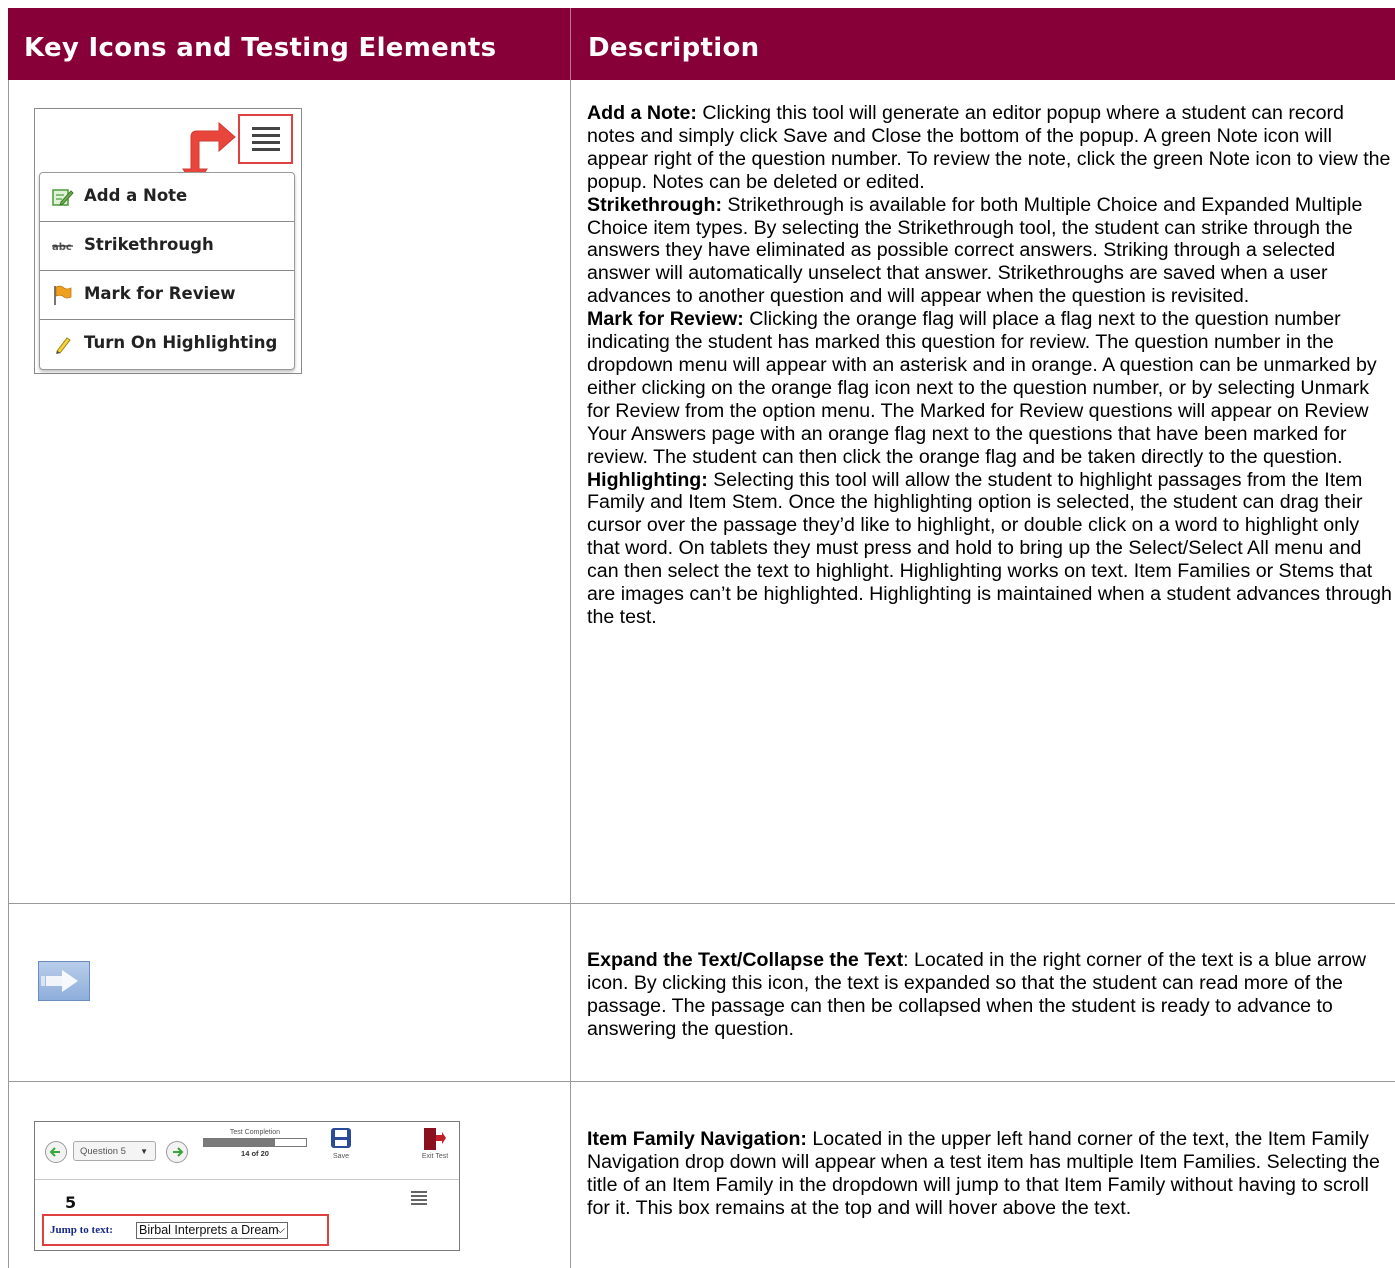  What do you see at coordinates (570, 44) in the screenshot?
I see `header-divider` at bounding box center [570, 44].